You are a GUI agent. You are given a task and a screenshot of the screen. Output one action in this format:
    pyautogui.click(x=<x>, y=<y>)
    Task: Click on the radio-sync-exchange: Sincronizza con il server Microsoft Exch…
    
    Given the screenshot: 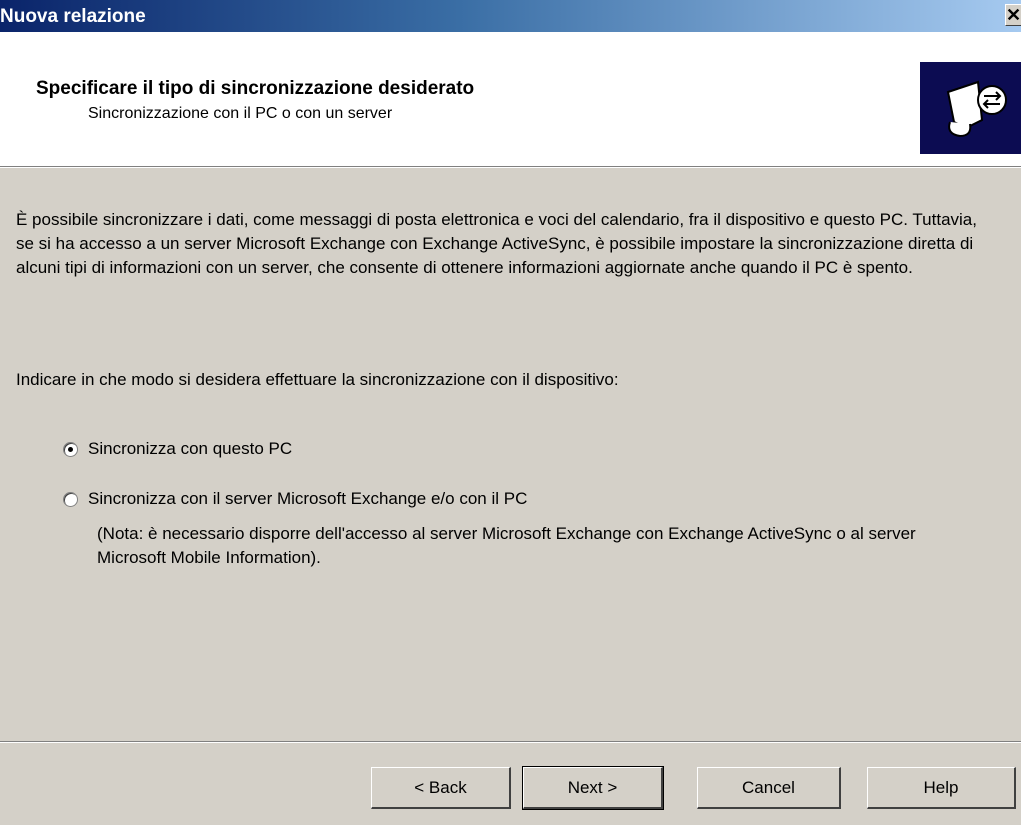 What is the action you would take?
    pyautogui.click(x=295, y=499)
    